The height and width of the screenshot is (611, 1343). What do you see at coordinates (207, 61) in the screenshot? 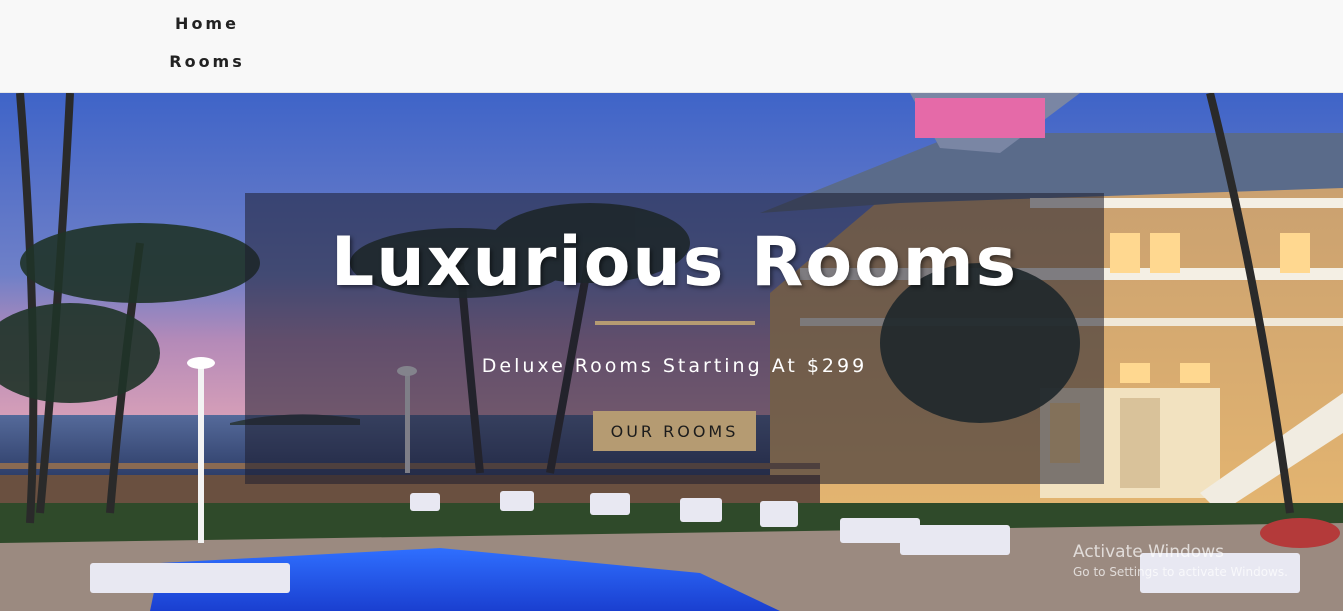
I see `nav-link-rooms: Rooms` at bounding box center [207, 61].